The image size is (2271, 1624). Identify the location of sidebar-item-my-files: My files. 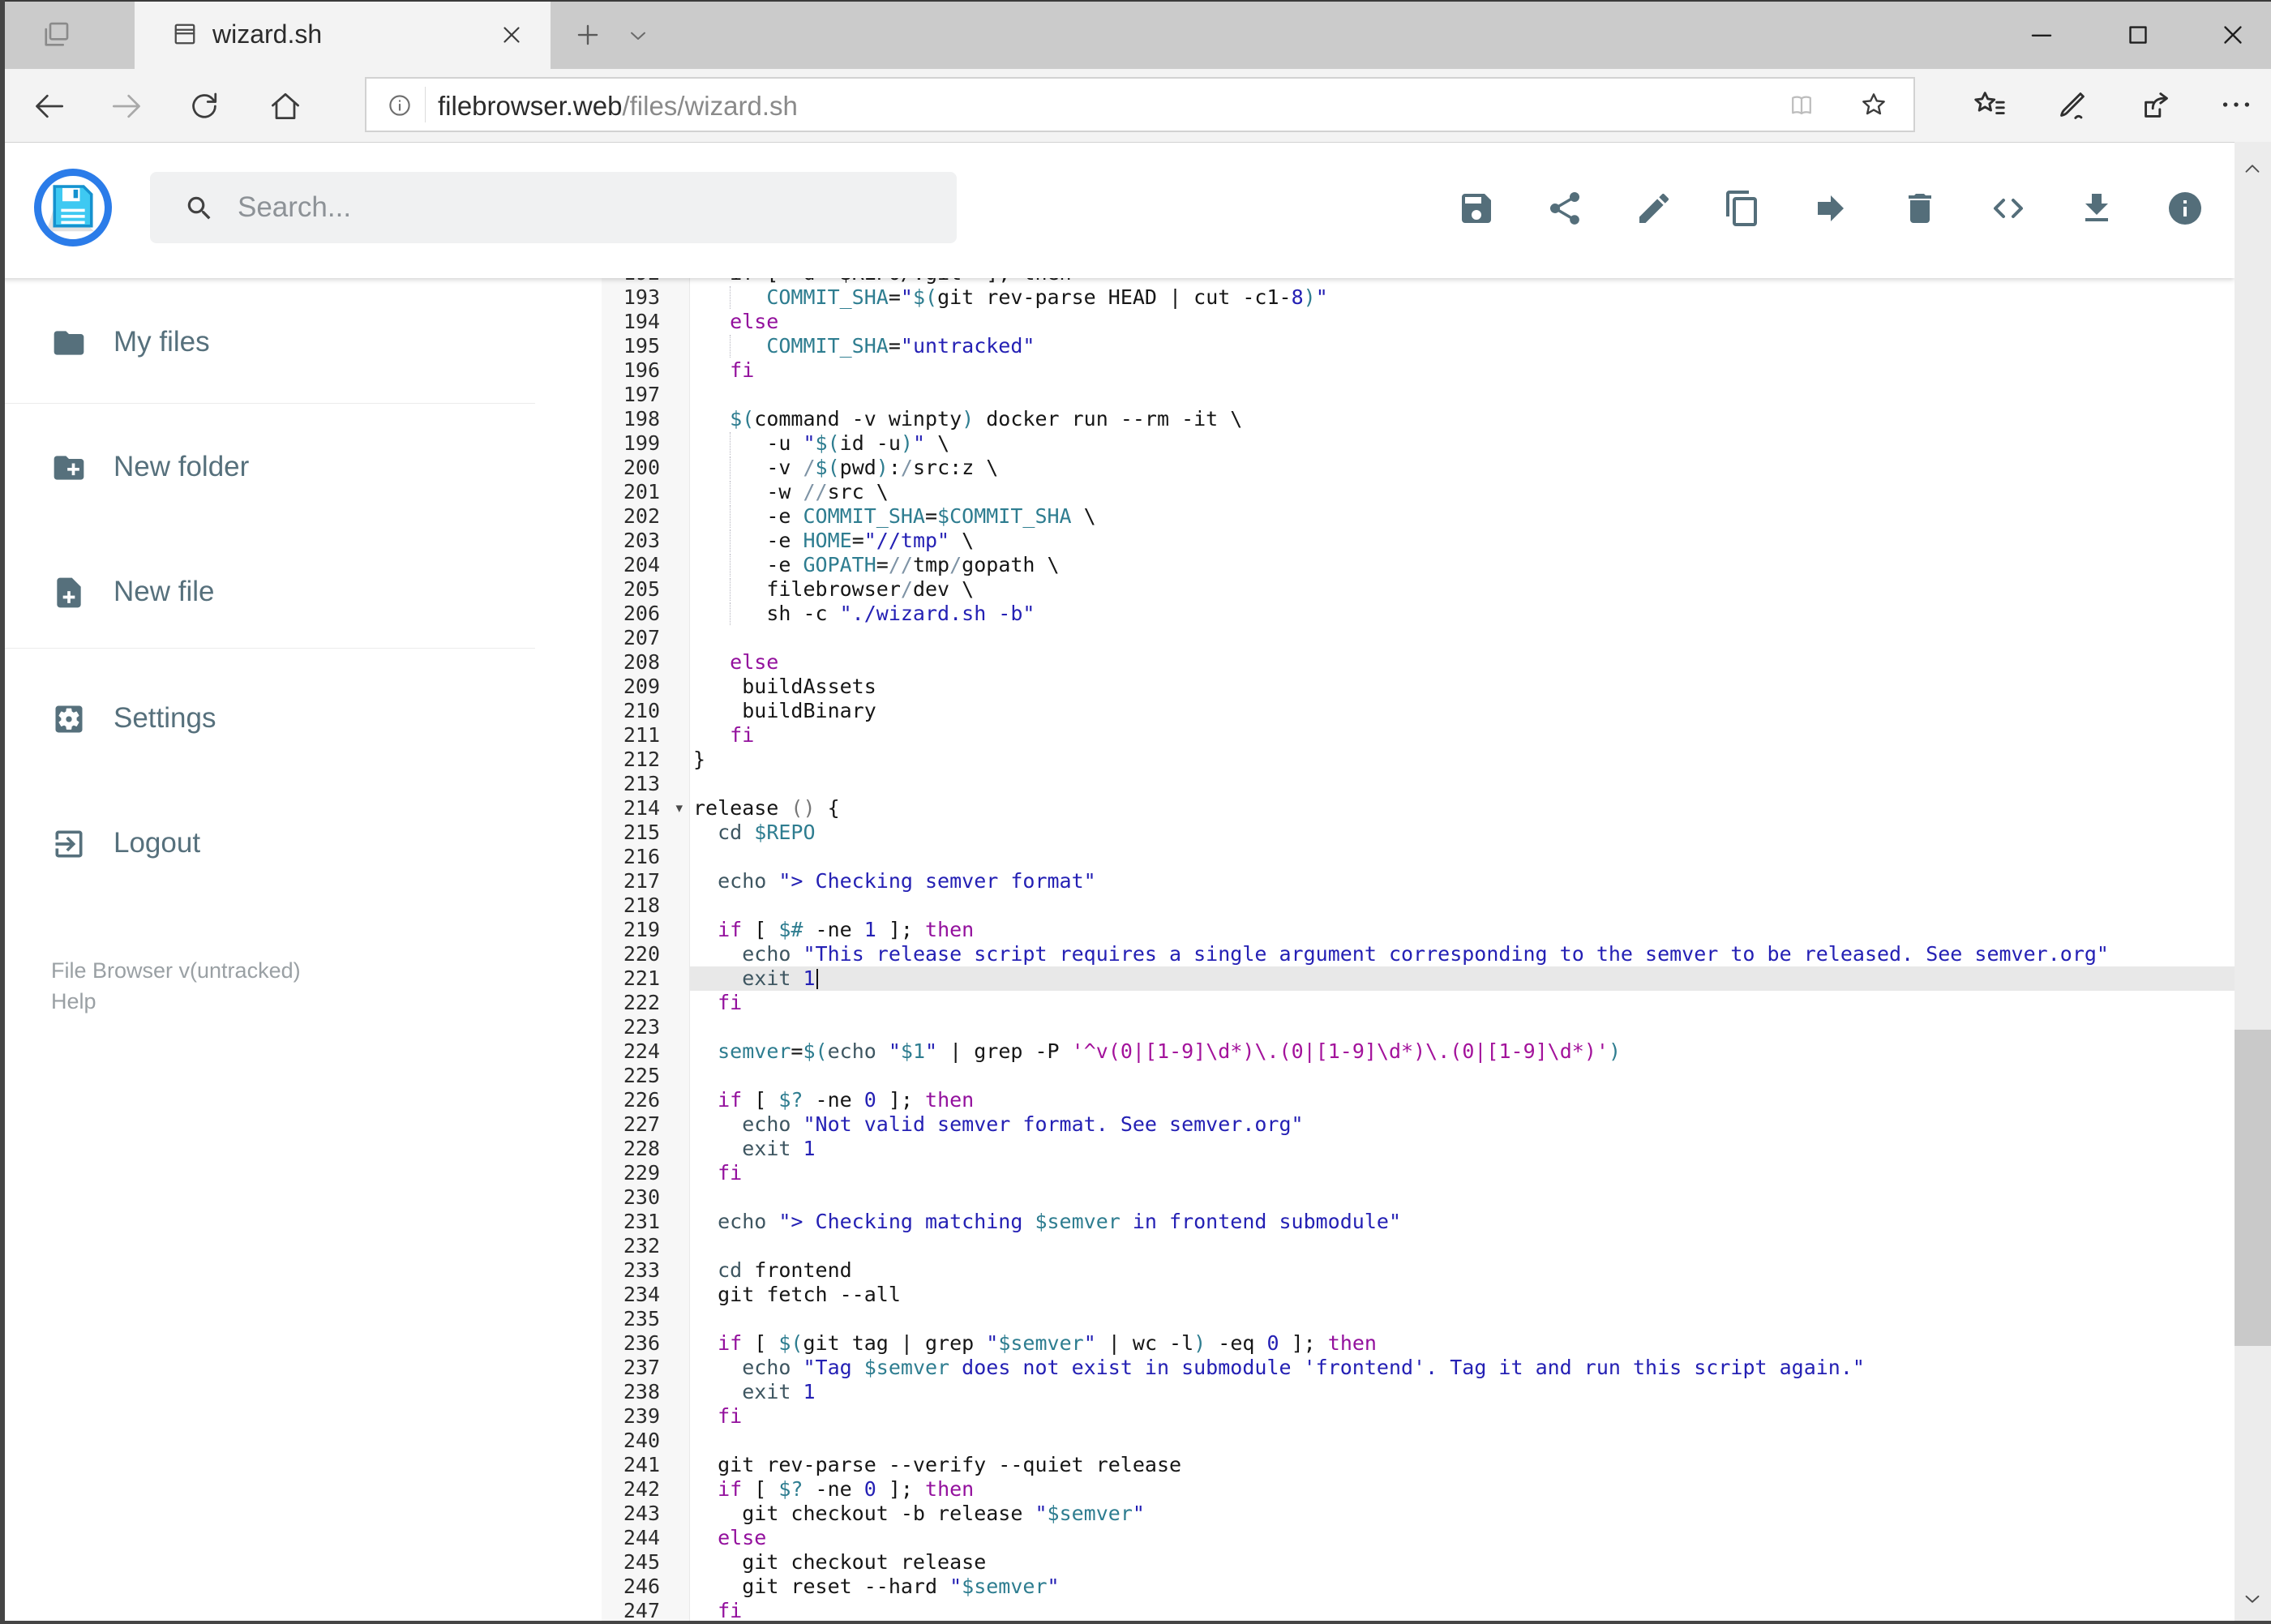
(267, 342).